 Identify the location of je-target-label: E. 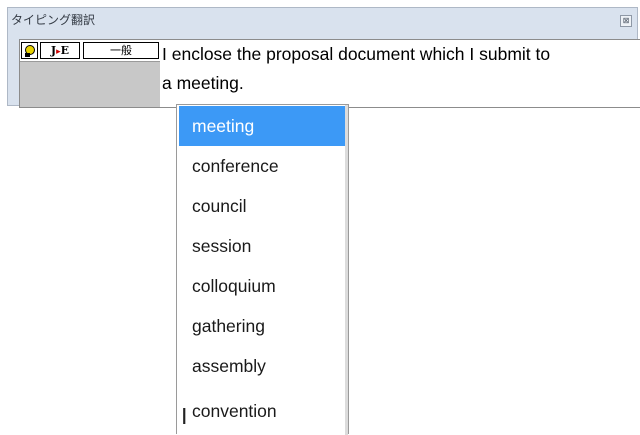
(65, 50).